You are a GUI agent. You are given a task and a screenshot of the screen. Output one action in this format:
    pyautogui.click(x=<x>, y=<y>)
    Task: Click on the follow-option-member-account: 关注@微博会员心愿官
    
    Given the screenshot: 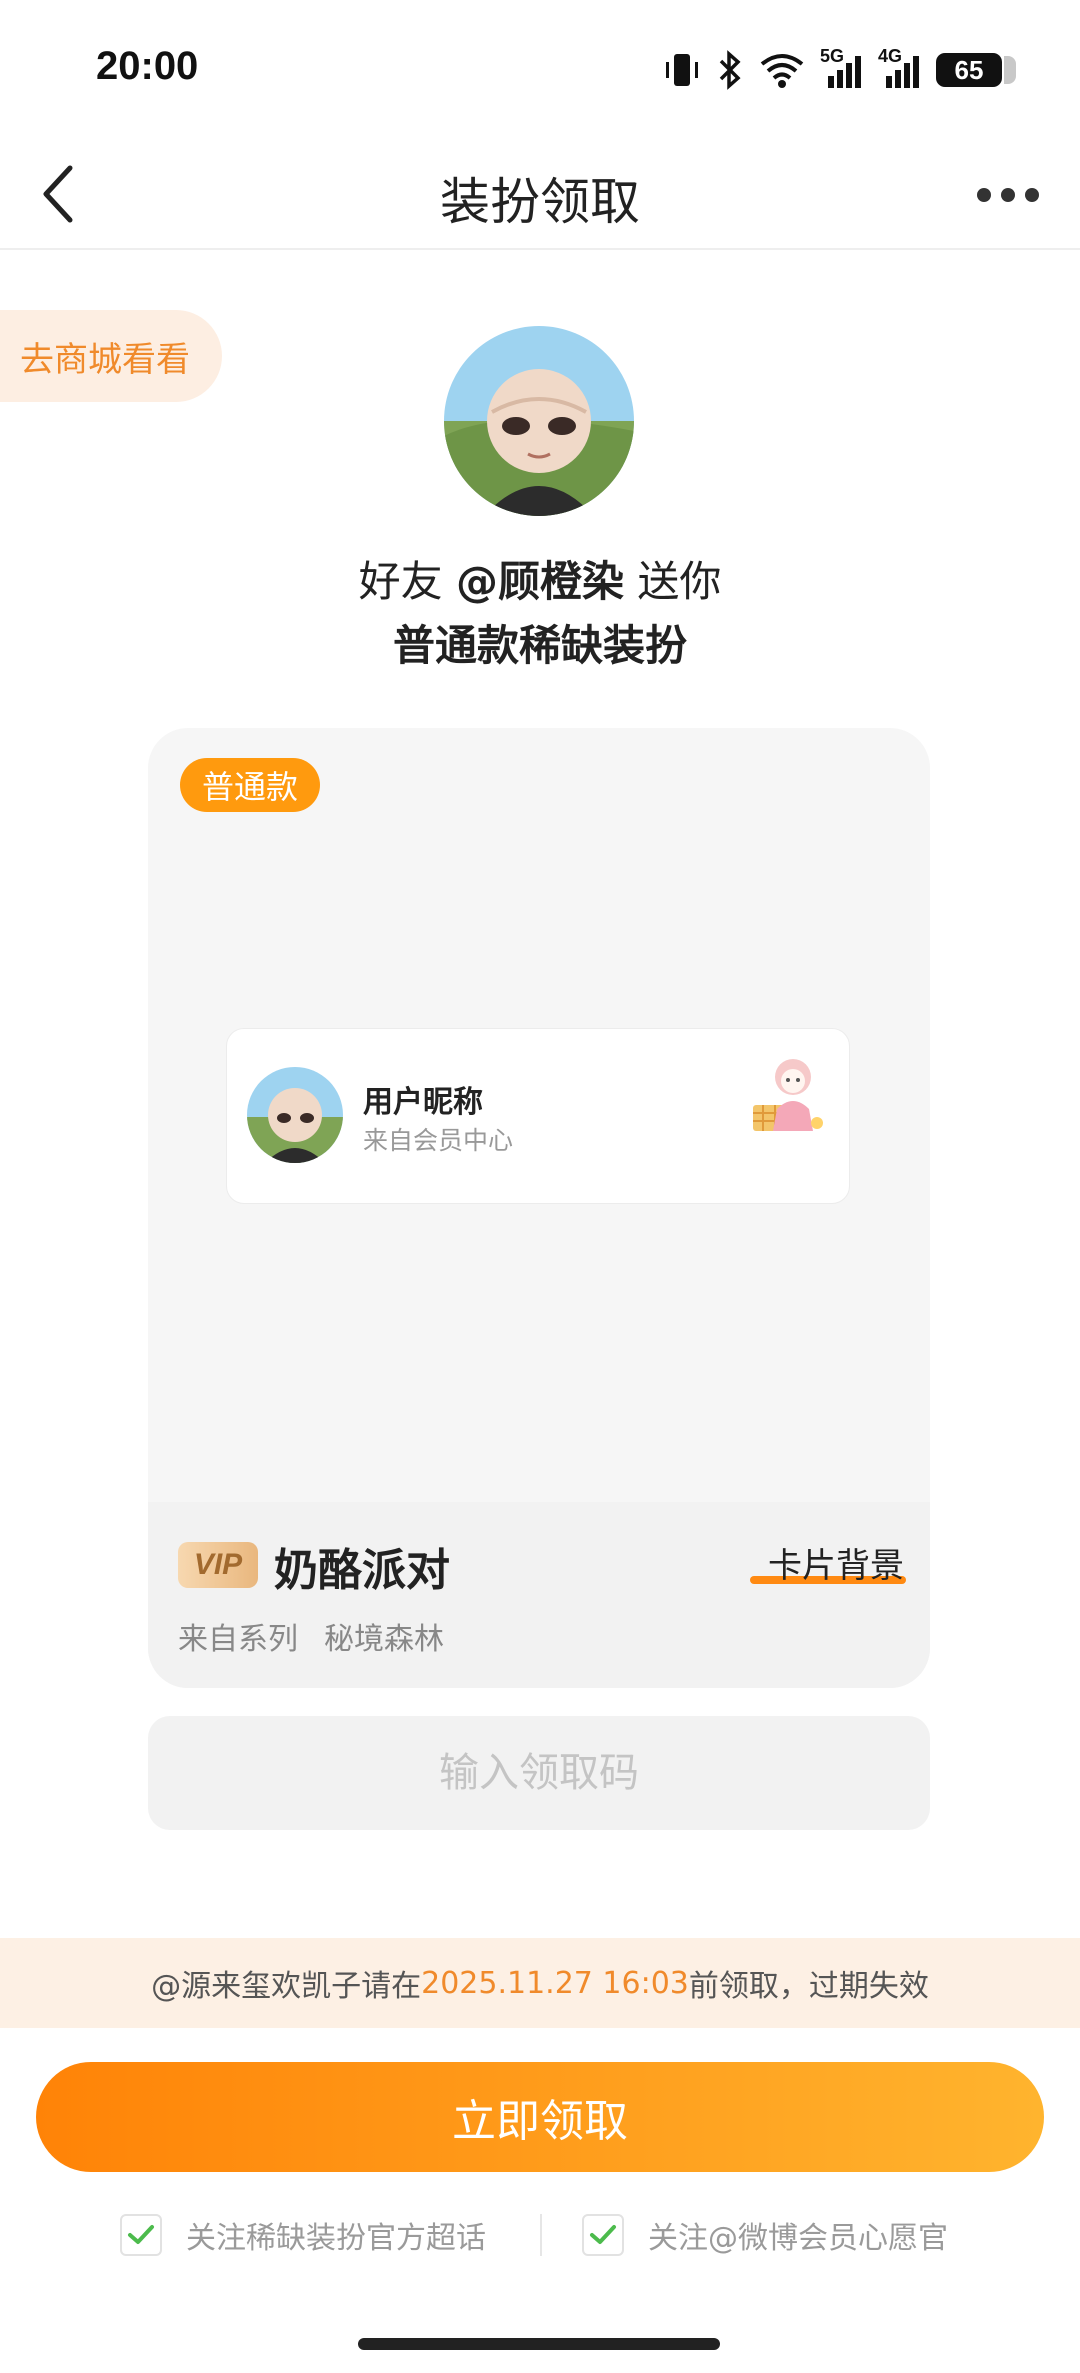 What is the action you would take?
    pyautogui.click(x=765, y=2235)
    